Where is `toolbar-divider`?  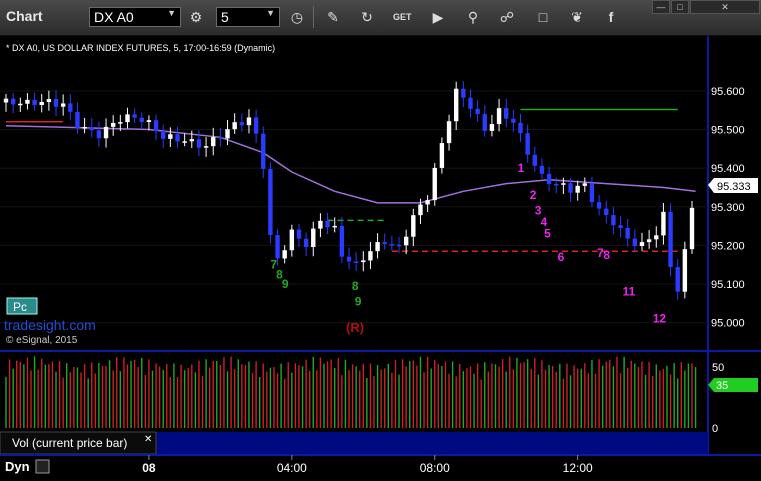 toolbar-divider is located at coordinates (313, 17).